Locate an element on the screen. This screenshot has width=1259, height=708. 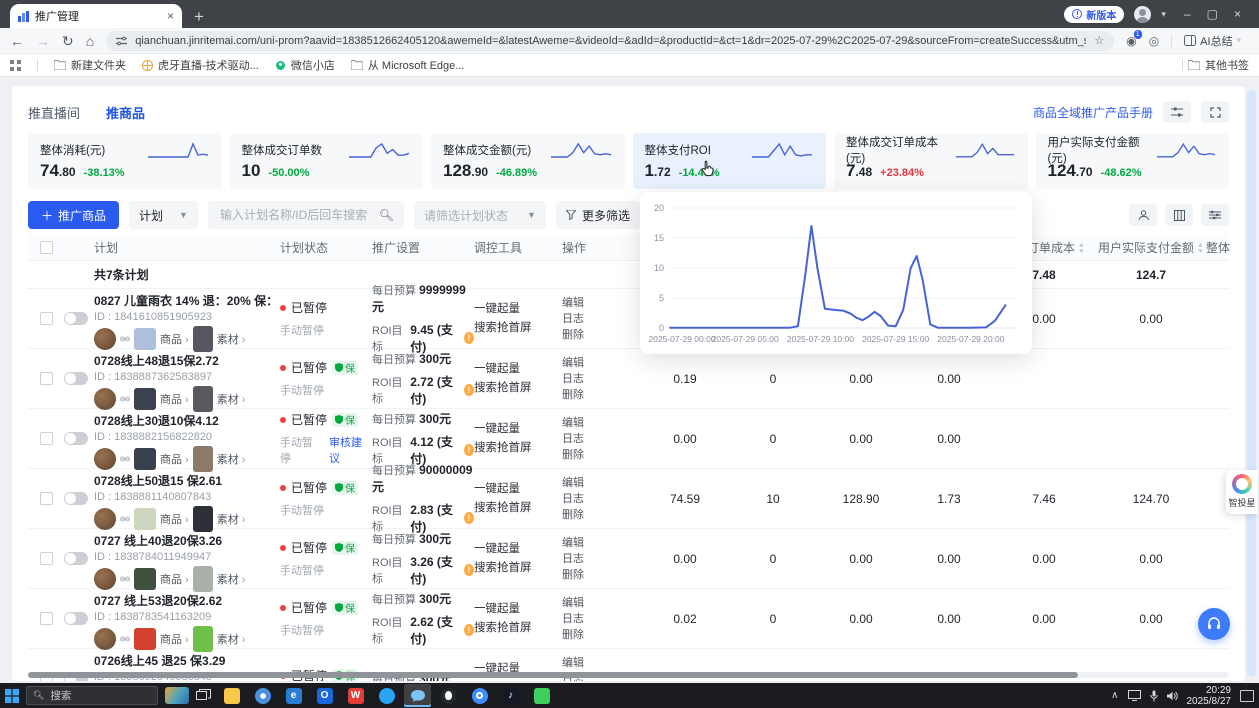
tab-live-room: 推直播间 is located at coordinates (54, 112).